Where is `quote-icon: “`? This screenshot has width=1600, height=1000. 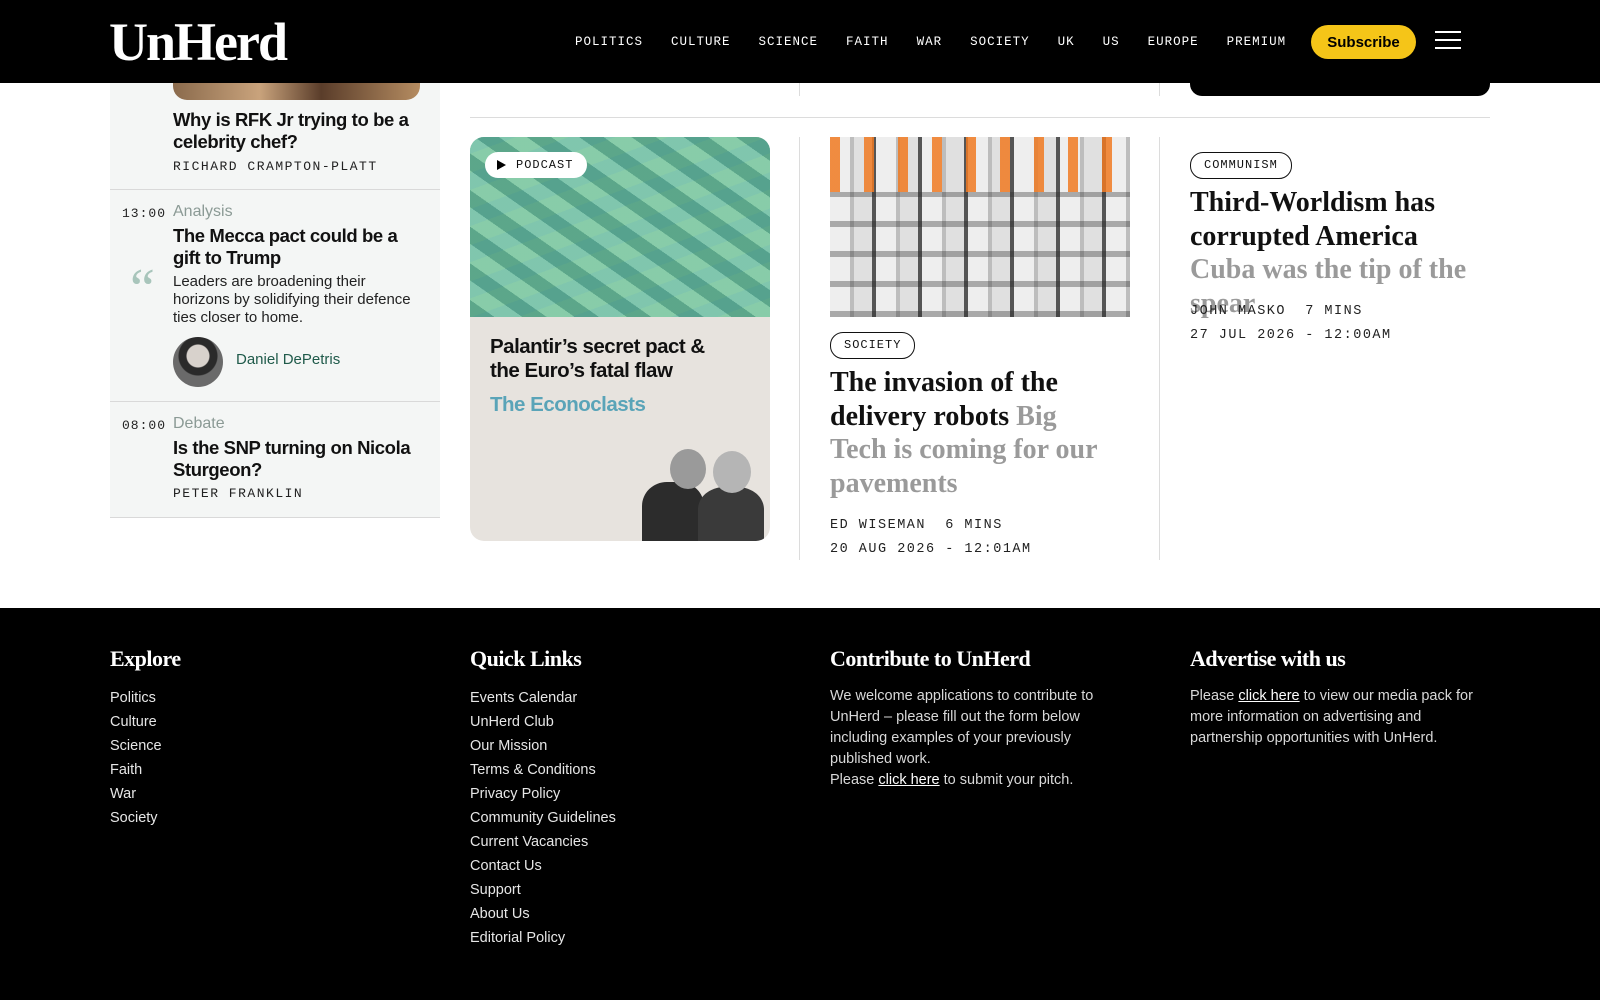
quote-icon: “ is located at coordinates (142, 289).